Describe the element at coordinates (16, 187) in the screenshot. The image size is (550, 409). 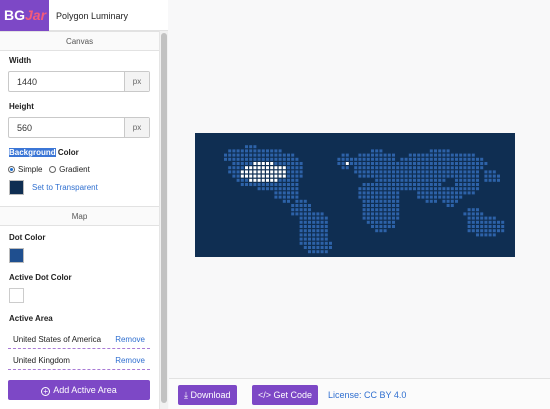
I see `background-color-swatch` at that location.